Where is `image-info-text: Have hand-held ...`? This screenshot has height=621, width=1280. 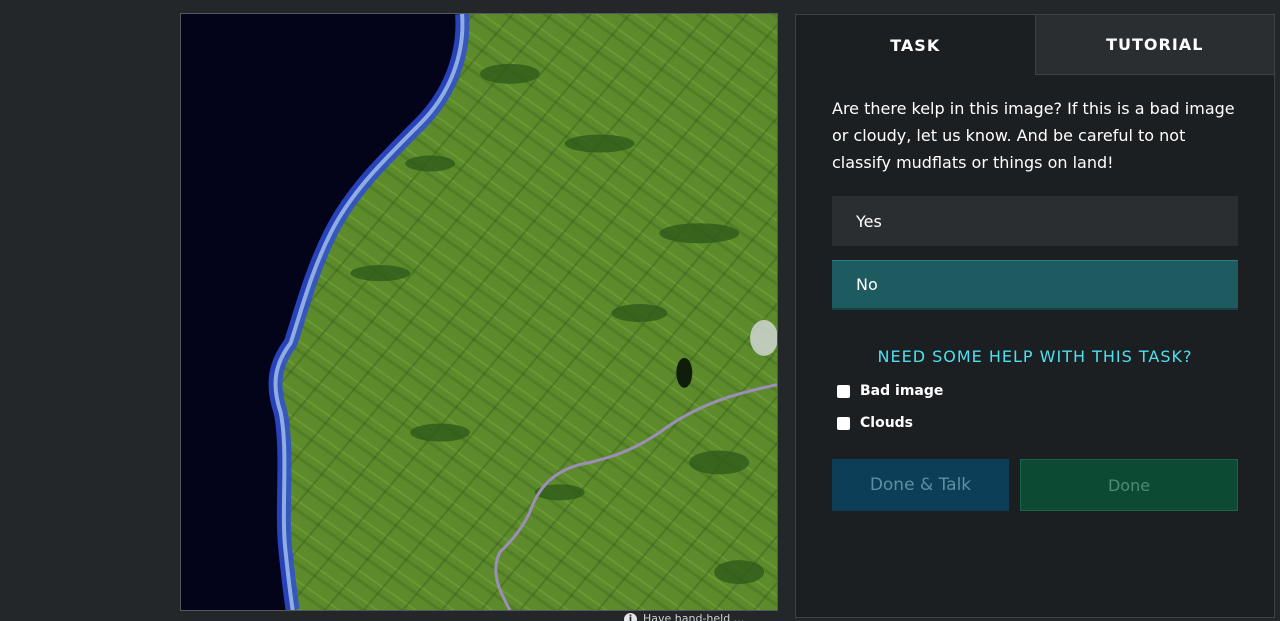 image-info-text: Have hand-held ... is located at coordinates (694, 617).